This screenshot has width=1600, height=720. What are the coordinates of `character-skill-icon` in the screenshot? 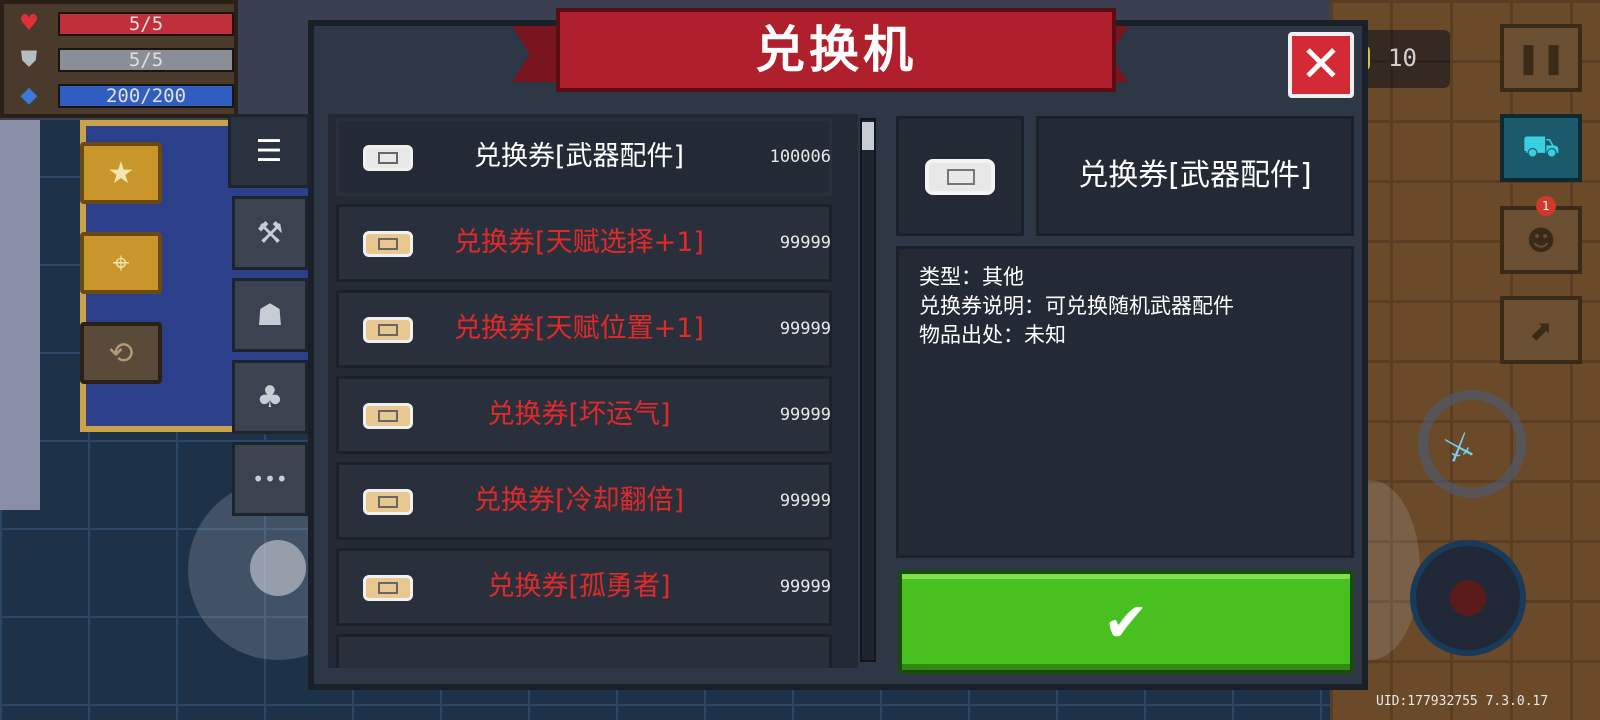 It's located at (1468, 598).